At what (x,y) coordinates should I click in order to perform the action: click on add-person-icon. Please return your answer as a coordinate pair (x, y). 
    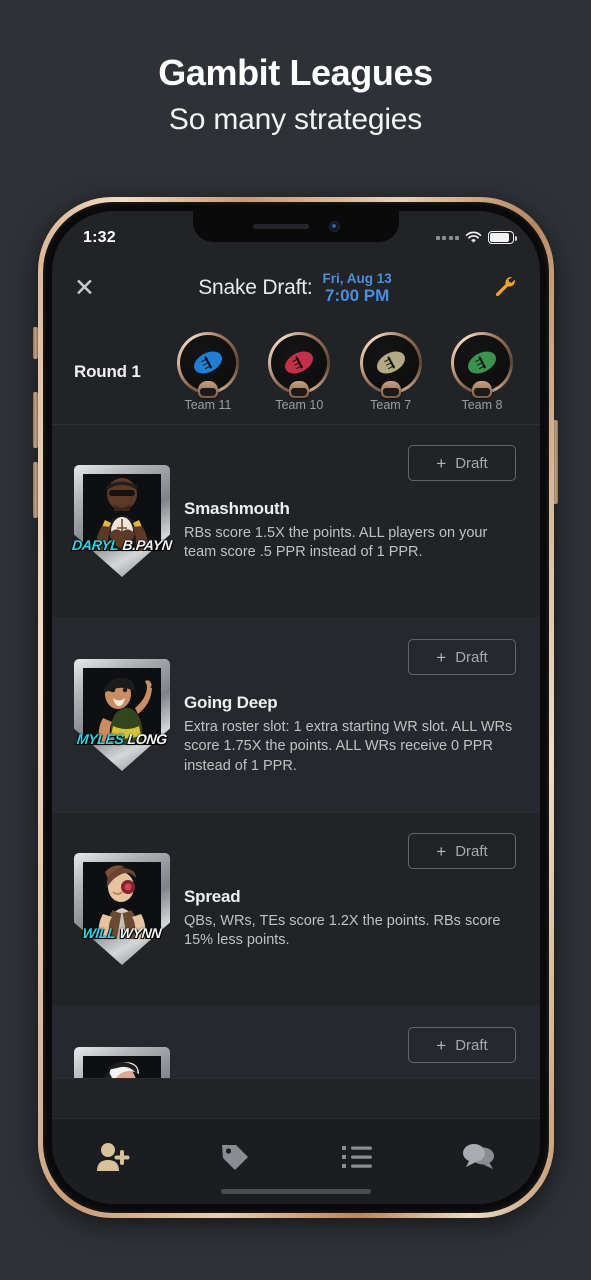
    Looking at the image, I should click on (113, 1159).